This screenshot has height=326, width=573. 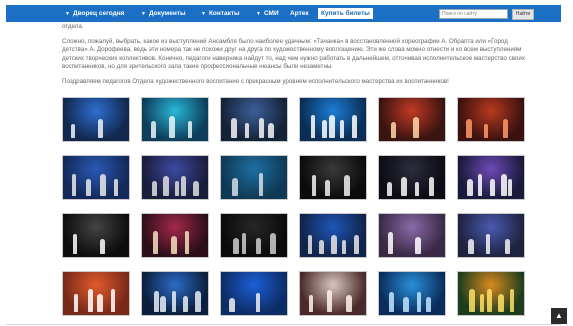 I want to click on search-button: Найти, so click(x=523, y=14).